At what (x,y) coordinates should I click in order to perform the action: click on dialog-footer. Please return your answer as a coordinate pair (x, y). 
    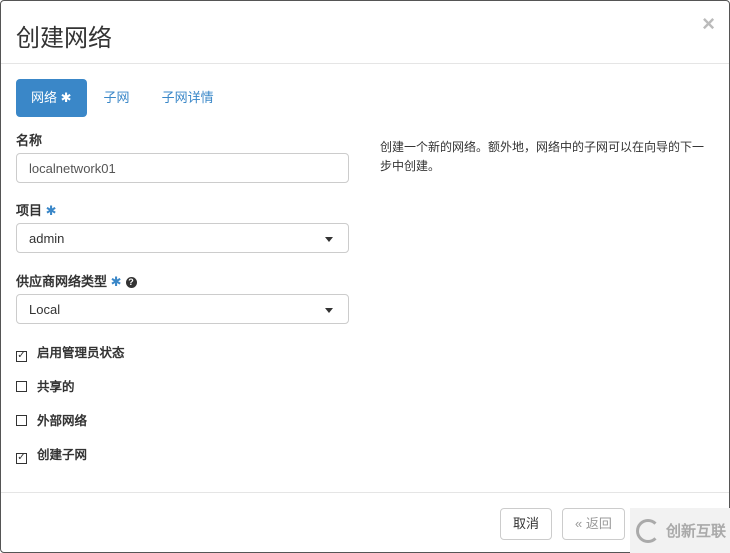
    Looking at the image, I should click on (365, 492).